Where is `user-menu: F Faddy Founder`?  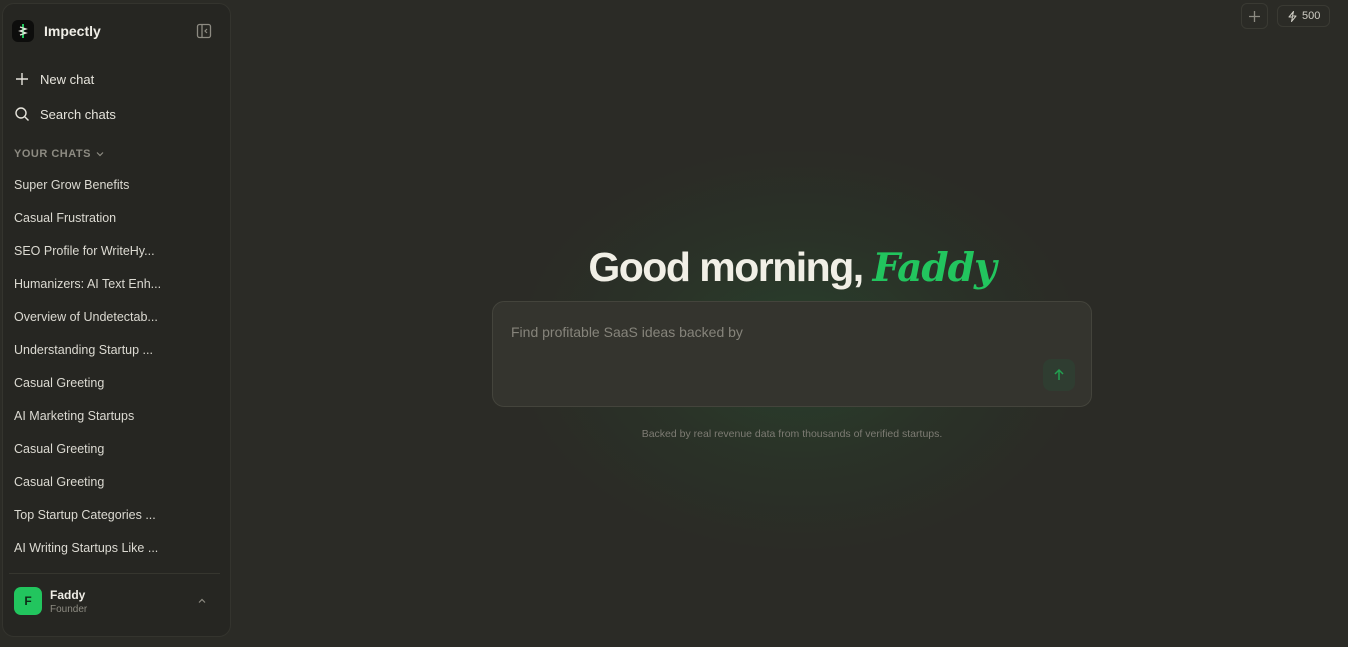 user-menu: F Faddy Founder is located at coordinates (114, 601).